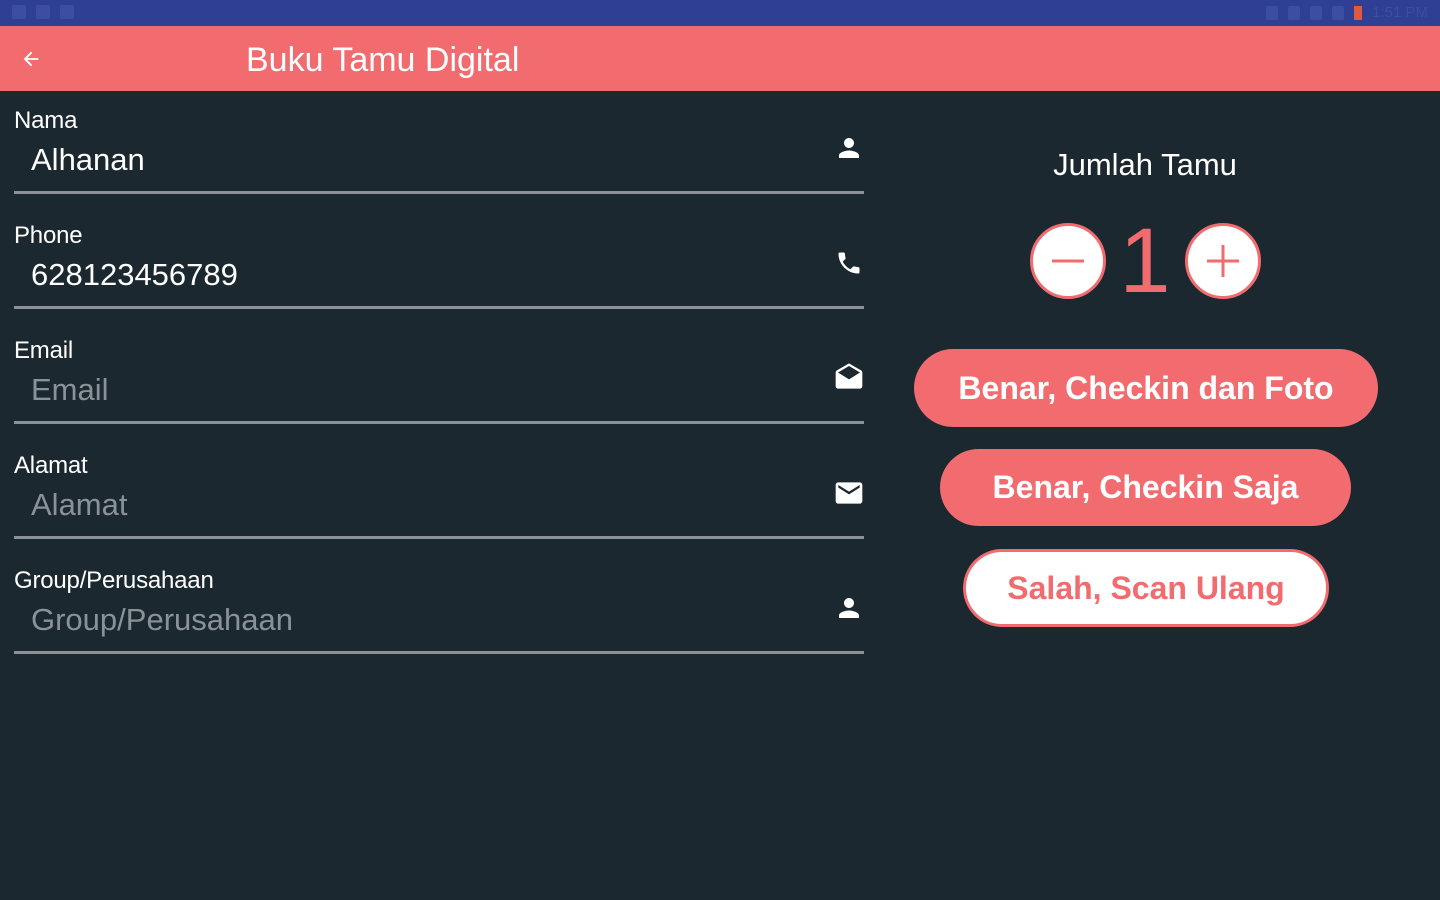 The height and width of the screenshot is (900, 1440). What do you see at coordinates (439, 652) in the screenshot?
I see `company-underline` at bounding box center [439, 652].